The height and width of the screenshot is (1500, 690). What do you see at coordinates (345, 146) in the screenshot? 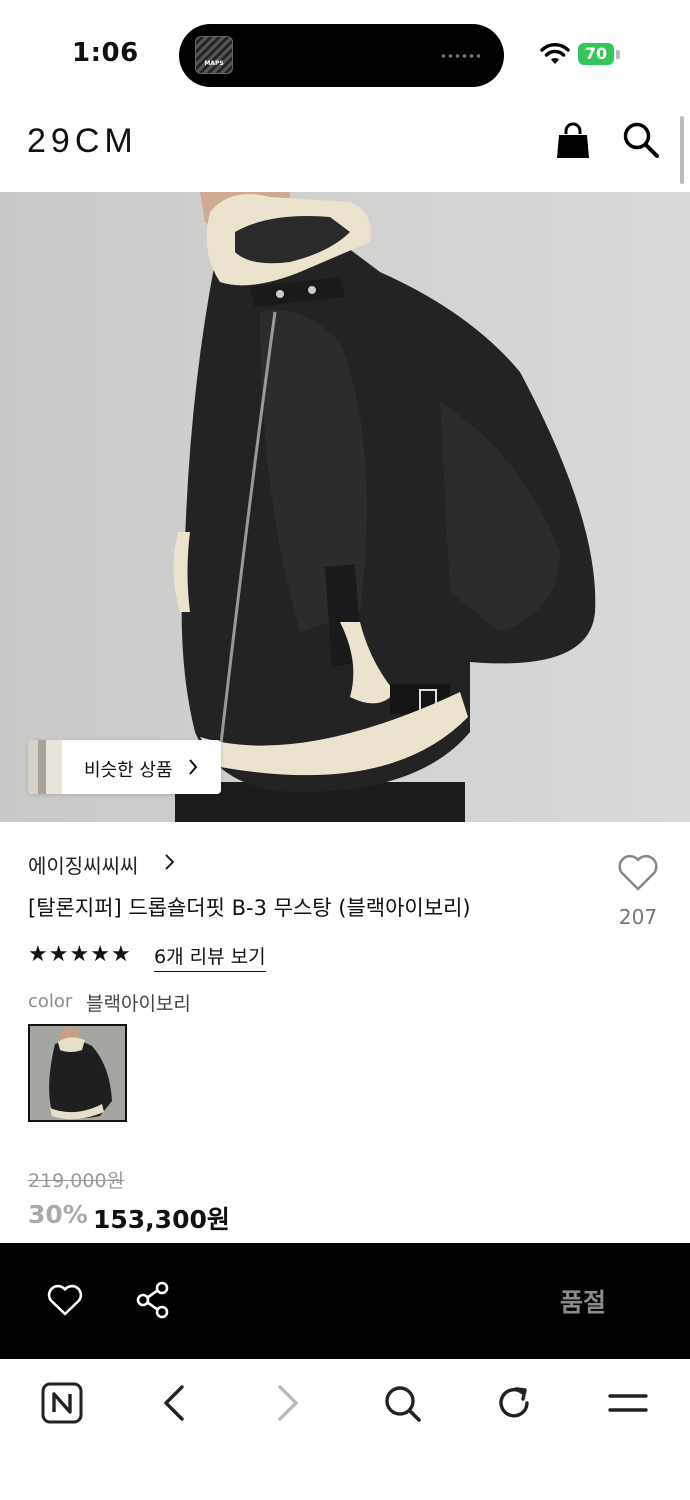
I see `app-header: 29CM` at bounding box center [345, 146].